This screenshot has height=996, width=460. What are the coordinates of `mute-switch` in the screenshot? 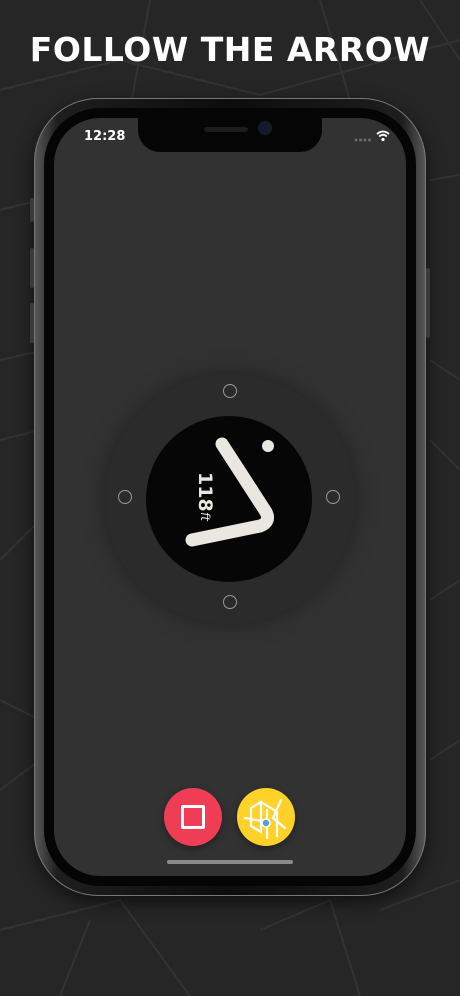 It's located at (32, 210).